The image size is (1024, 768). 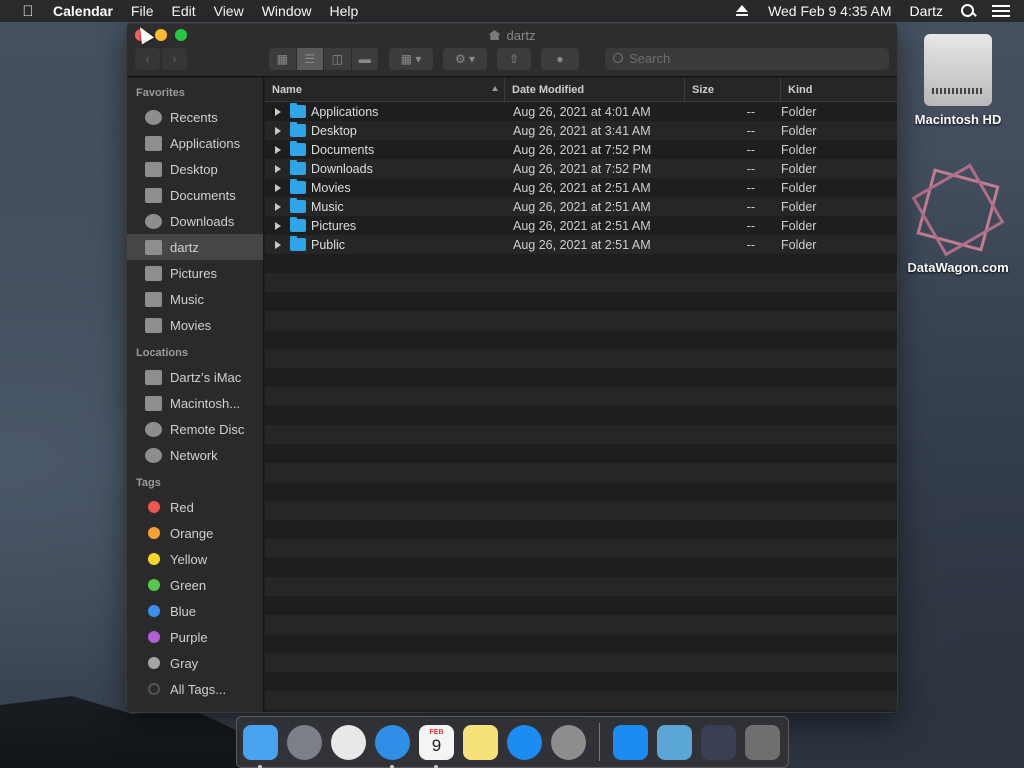 I want to click on sidebar-item-dartz: dartz, so click(x=195, y=247).